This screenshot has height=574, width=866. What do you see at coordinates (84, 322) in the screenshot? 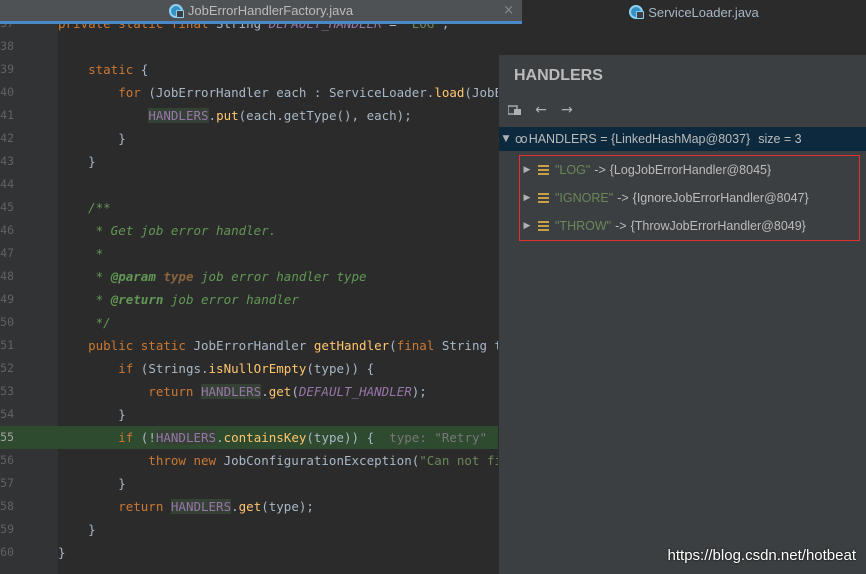
I see `code-text: */` at bounding box center [84, 322].